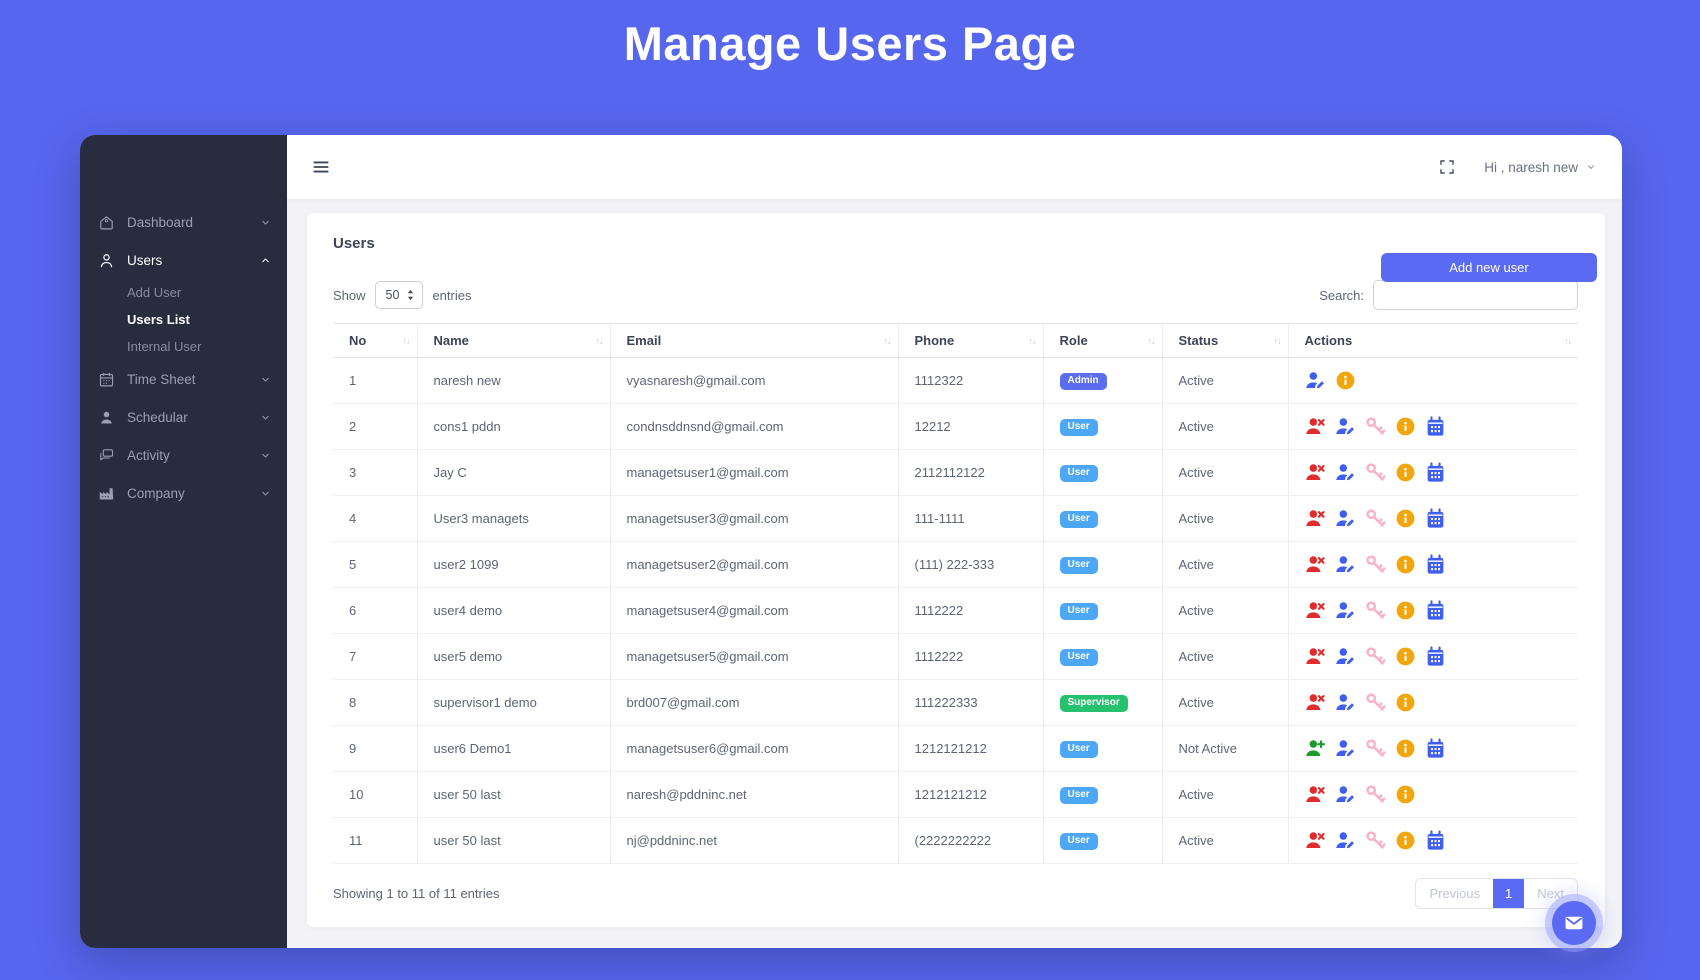 The height and width of the screenshot is (980, 1700). What do you see at coordinates (970, 840) in the screenshot?
I see `cell-phone: (2222222222` at bounding box center [970, 840].